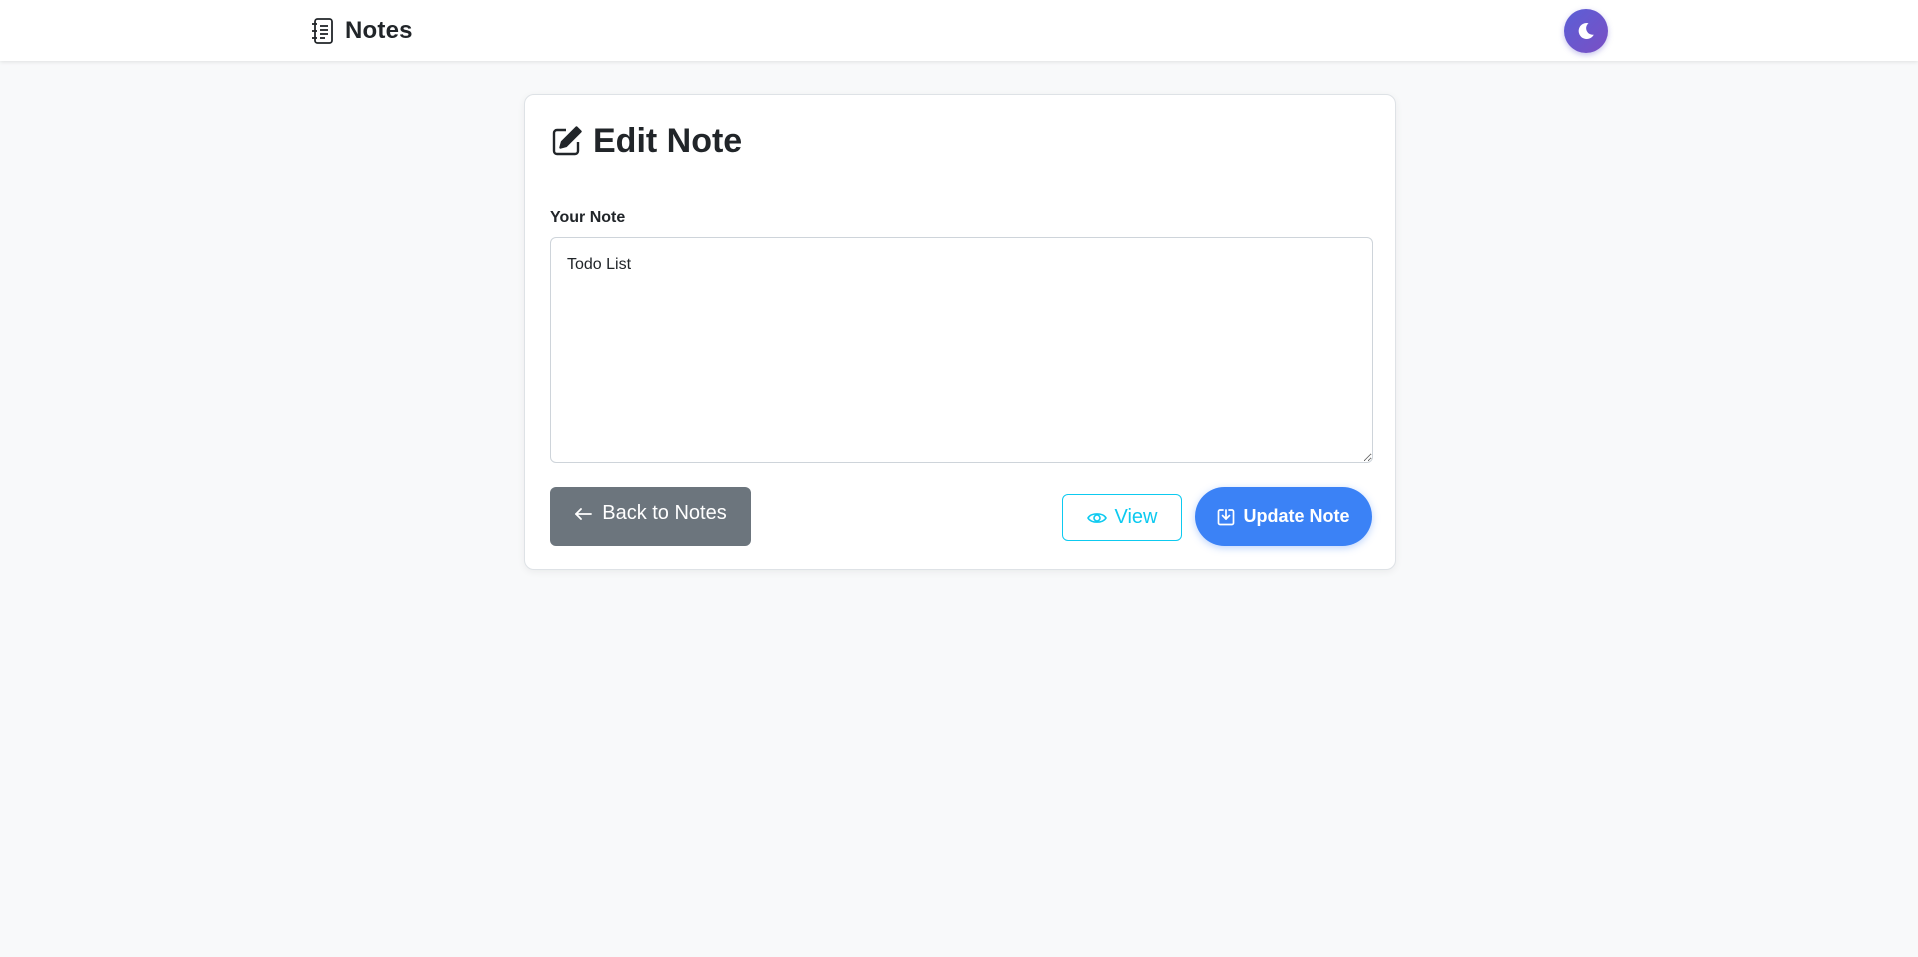 This screenshot has width=1918, height=957. I want to click on update-button-label: Update Note, so click(1296, 516).